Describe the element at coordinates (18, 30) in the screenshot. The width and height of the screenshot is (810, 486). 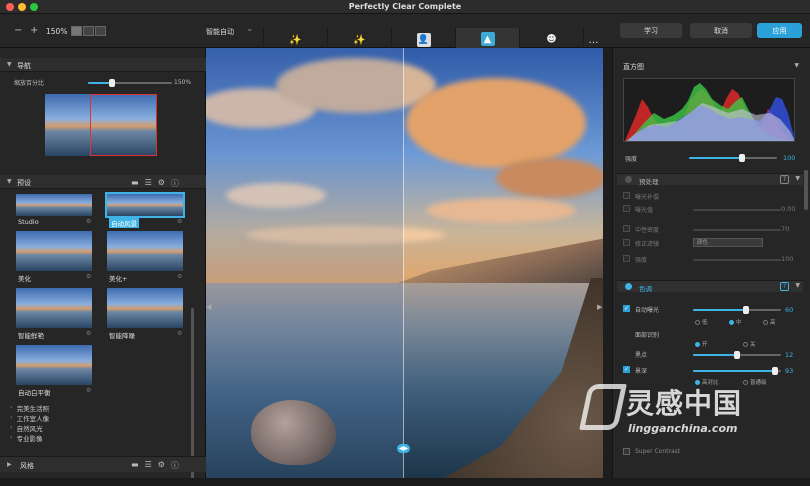
I see `zoom-out-button: −` at that location.